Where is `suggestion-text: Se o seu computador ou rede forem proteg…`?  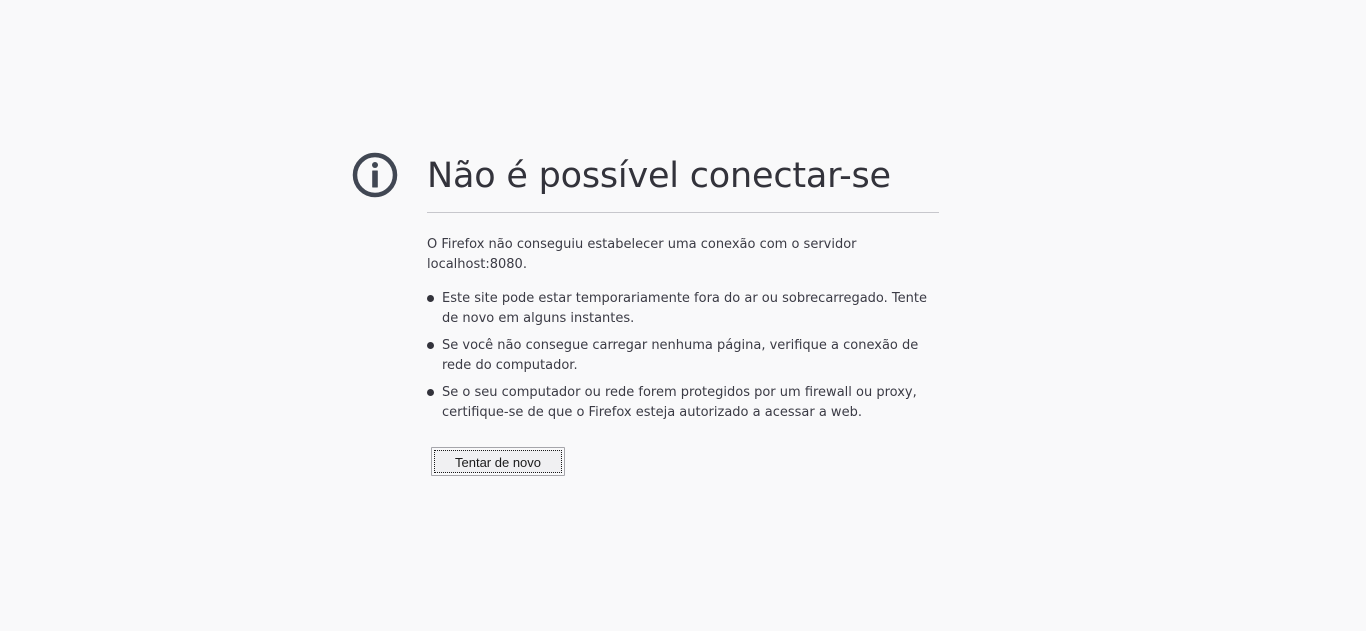 suggestion-text: Se o seu computador ou rede forem proteg… is located at coordinates (679, 402).